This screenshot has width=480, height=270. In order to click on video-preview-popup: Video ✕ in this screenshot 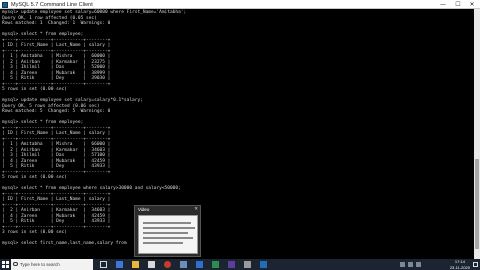, I will do `click(167, 231)`.